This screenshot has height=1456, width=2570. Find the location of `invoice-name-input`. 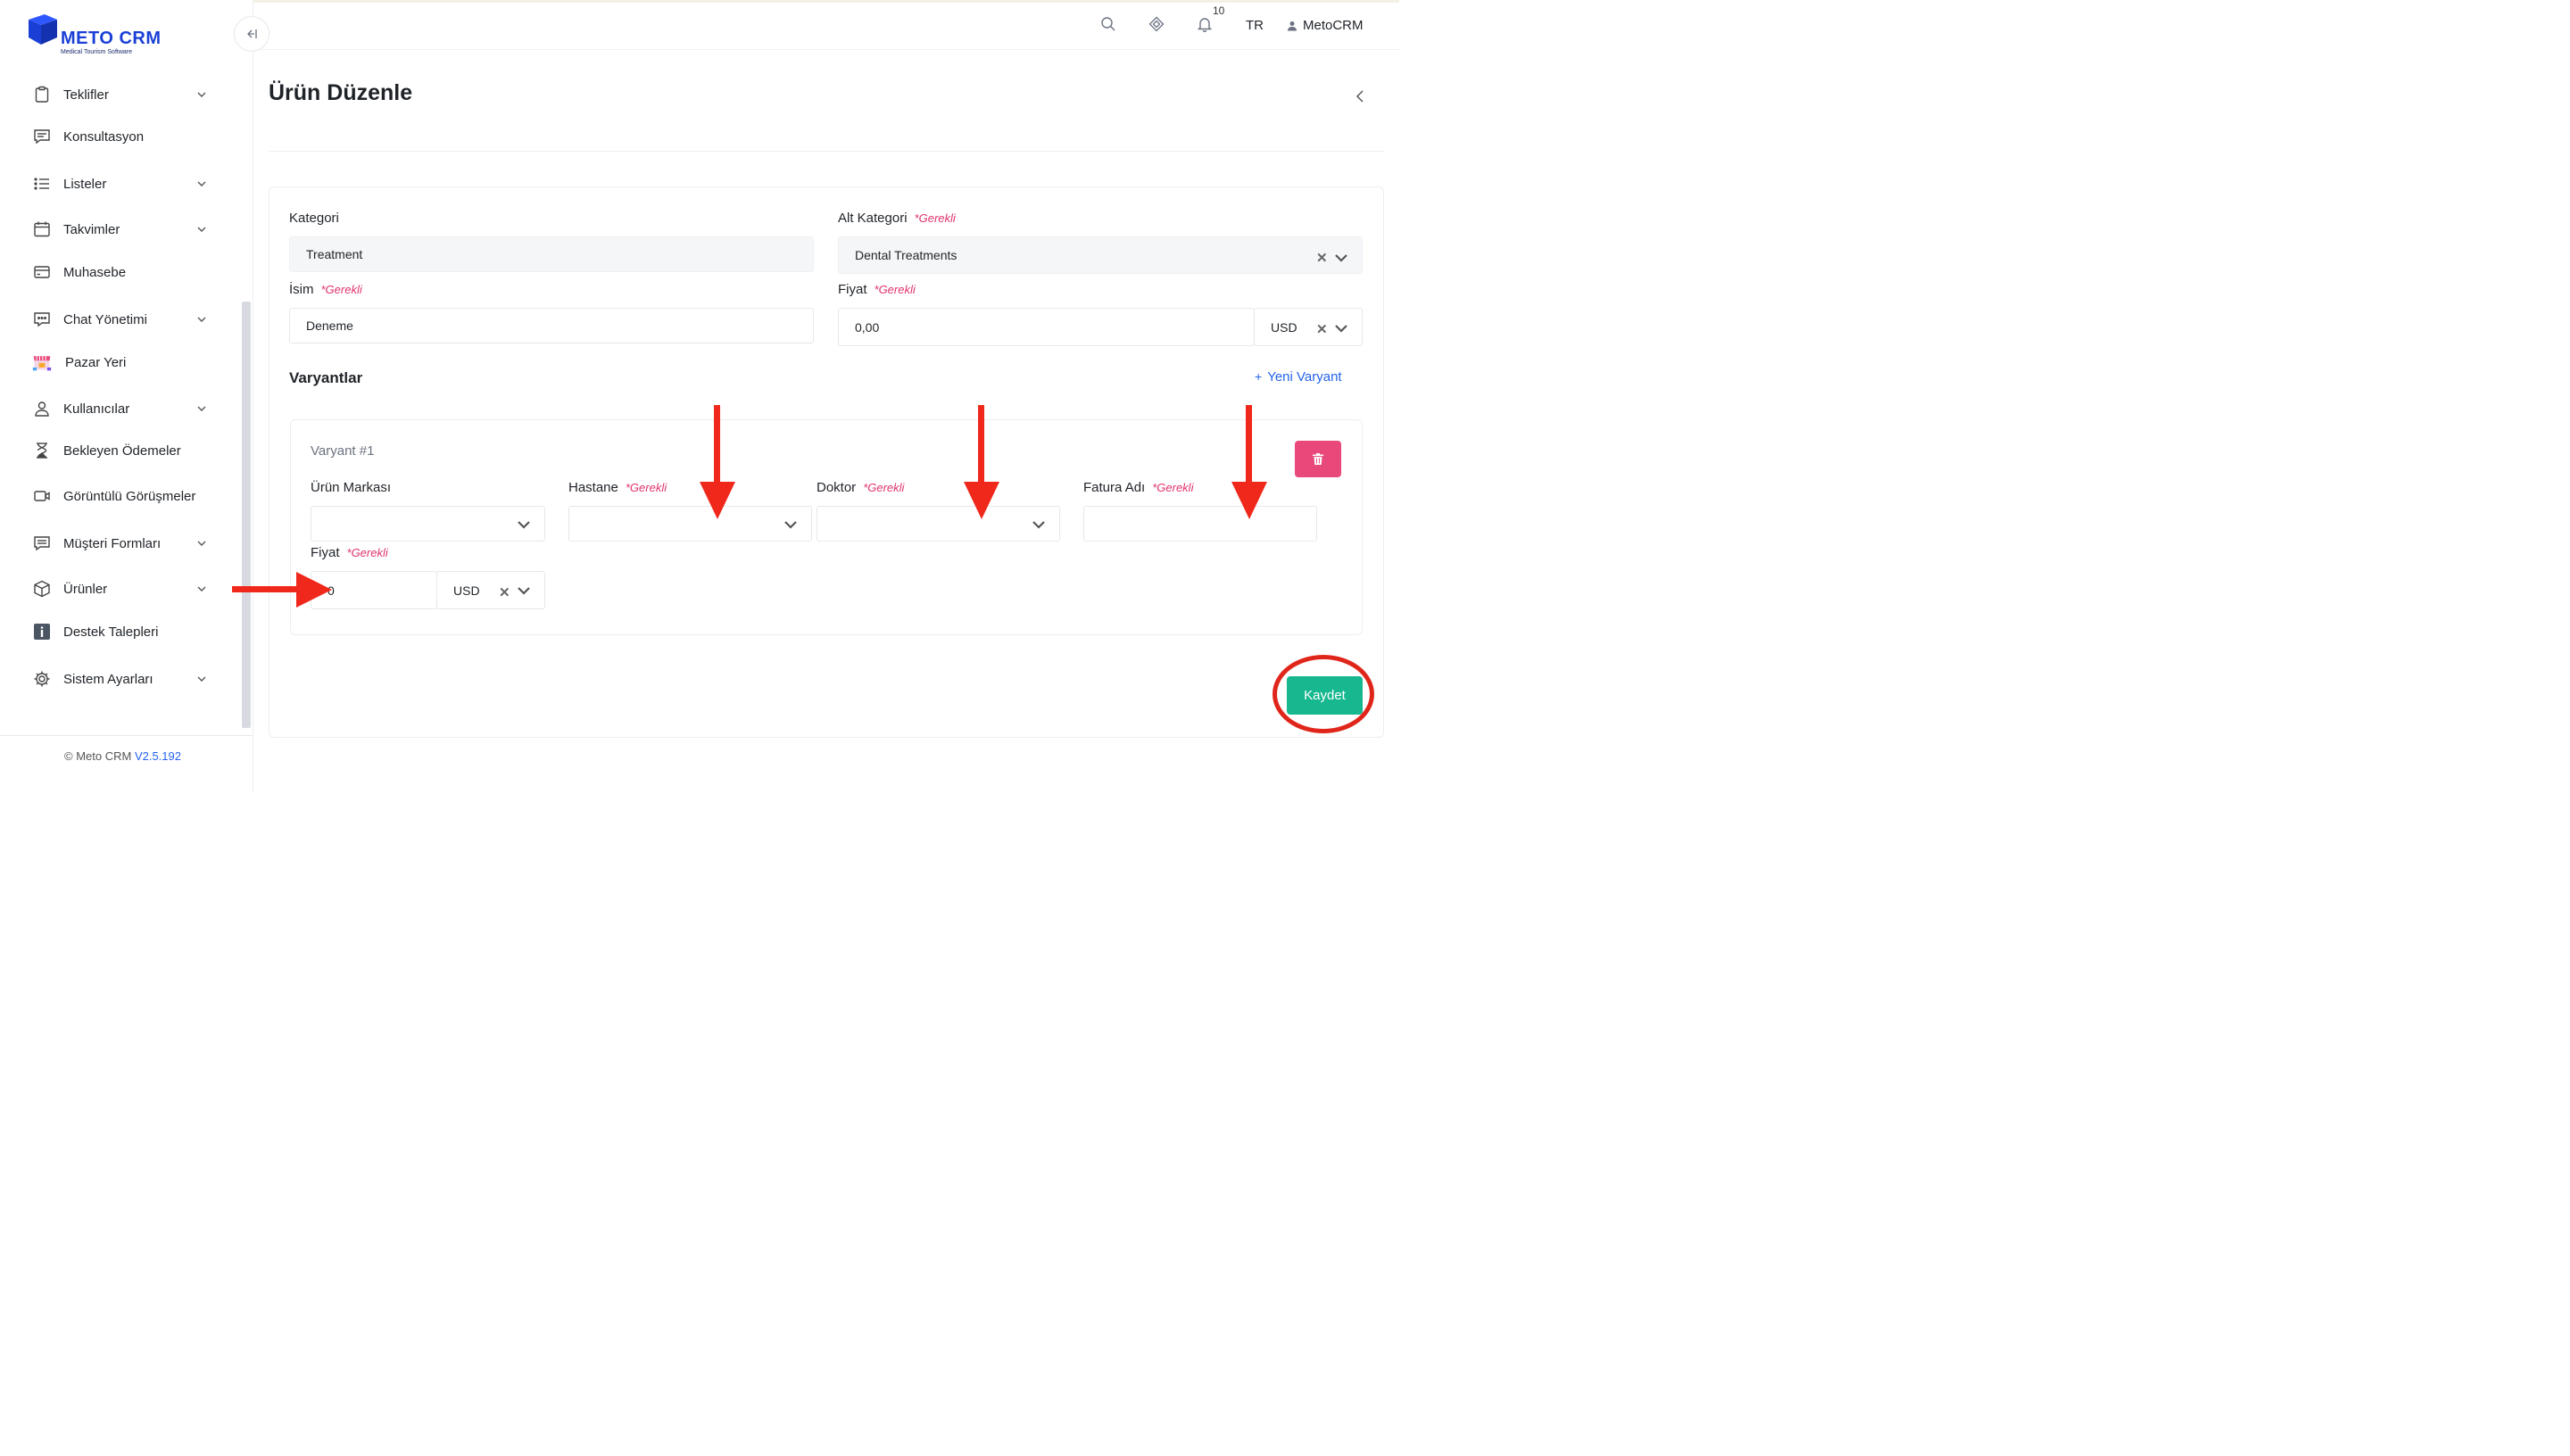

invoice-name-input is located at coordinates (1200, 524).